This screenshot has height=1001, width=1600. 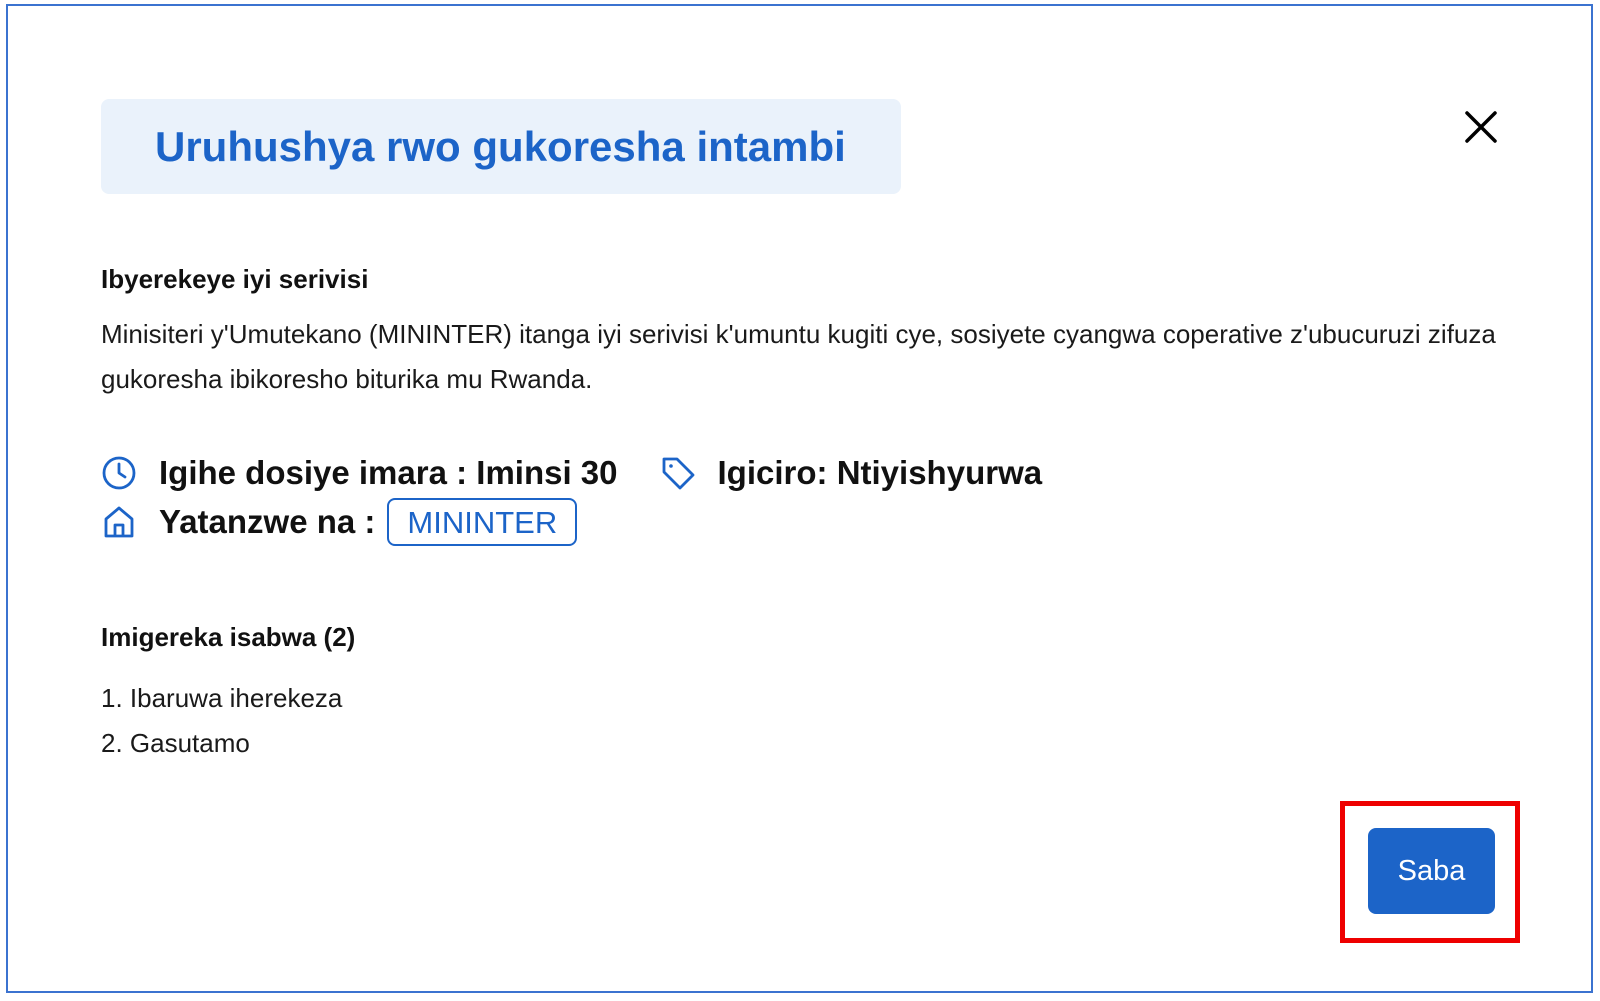 I want to click on price: Igiciro: Ntiyishyurwa, so click(x=880, y=472).